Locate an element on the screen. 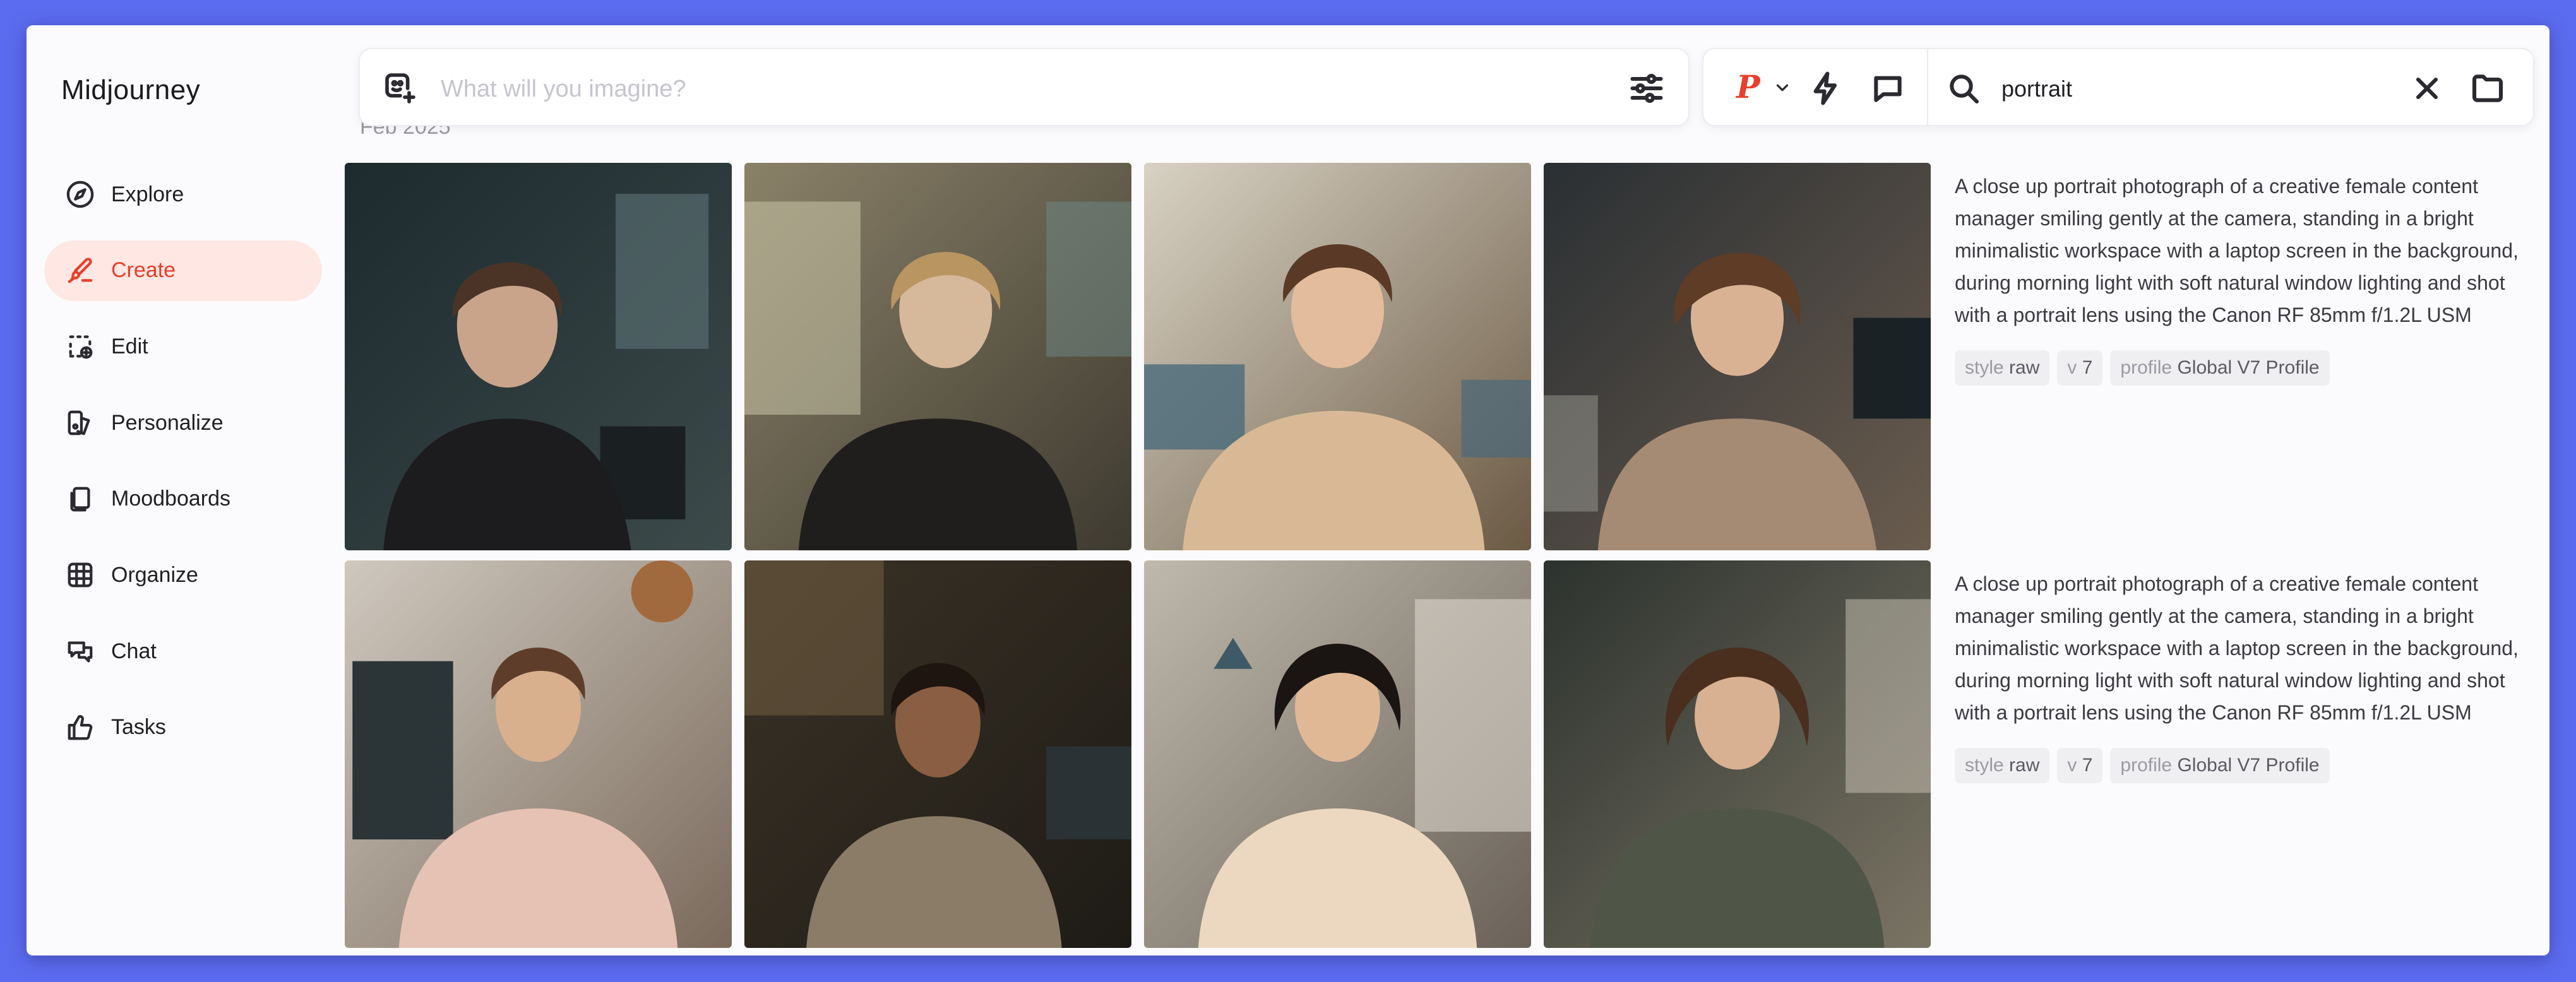 The image size is (2576, 982). grid-icon is located at coordinates (80, 575).